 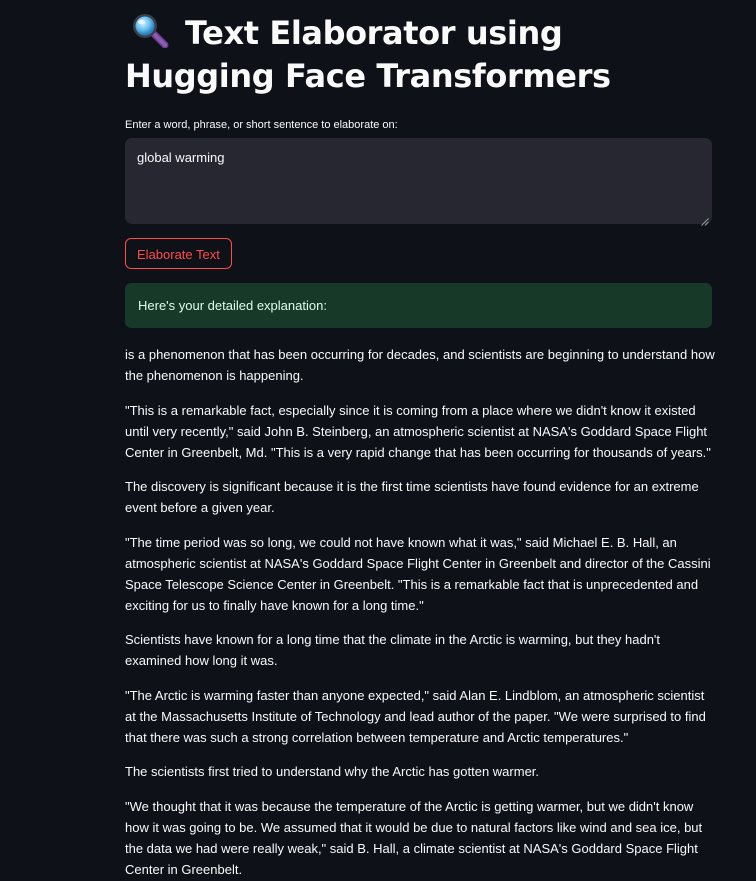 I want to click on text-input-value: global warming, so click(x=180, y=157).